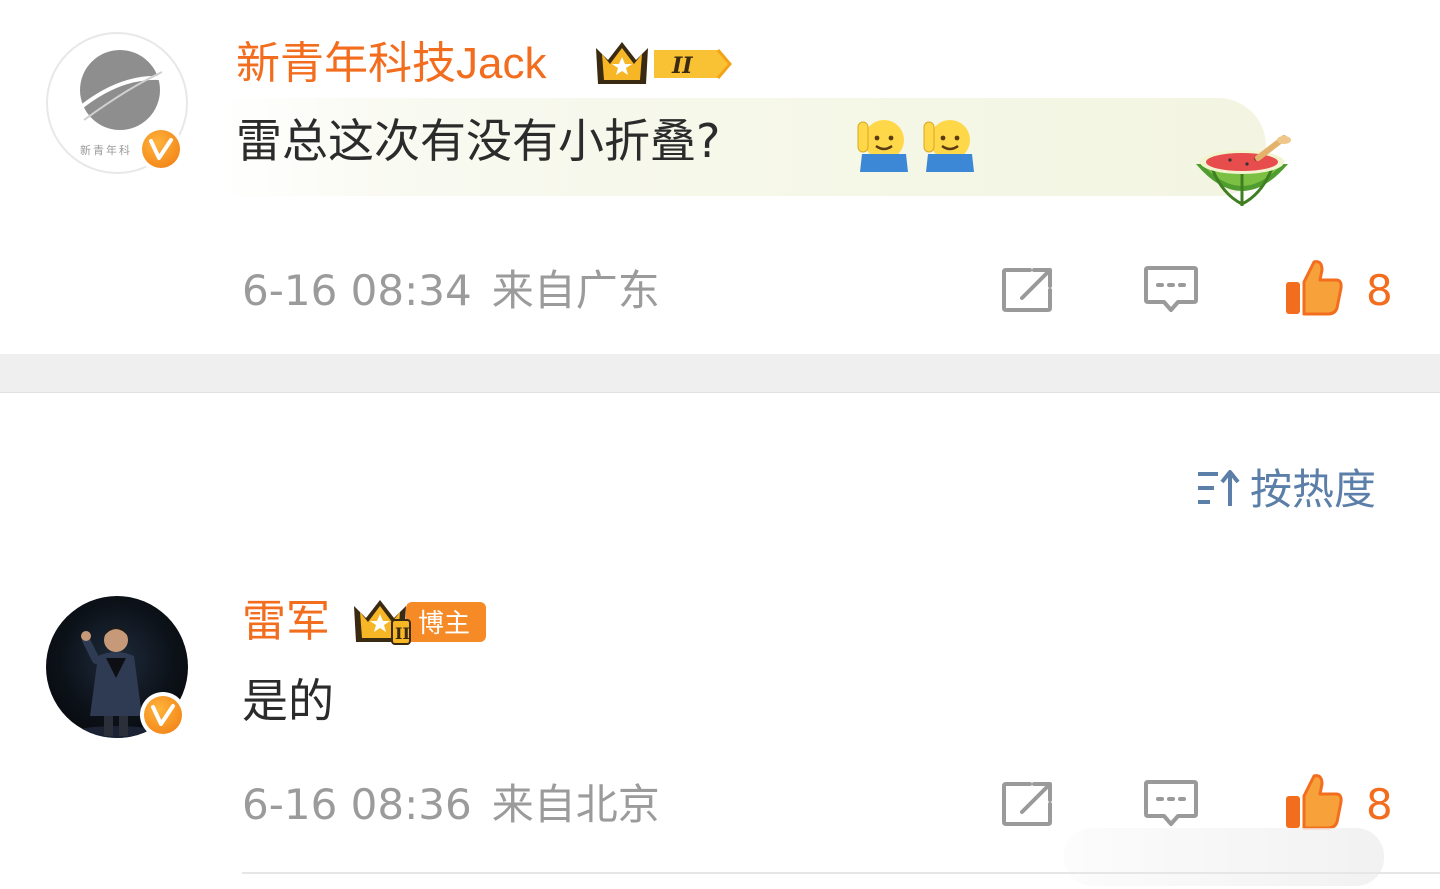 Image resolution: width=1440 pixels, height=889 pixels. What do you see at coordinates (841, 873) in the screenshot?
I see `bottom-divider` at bounding box center [841, 873].